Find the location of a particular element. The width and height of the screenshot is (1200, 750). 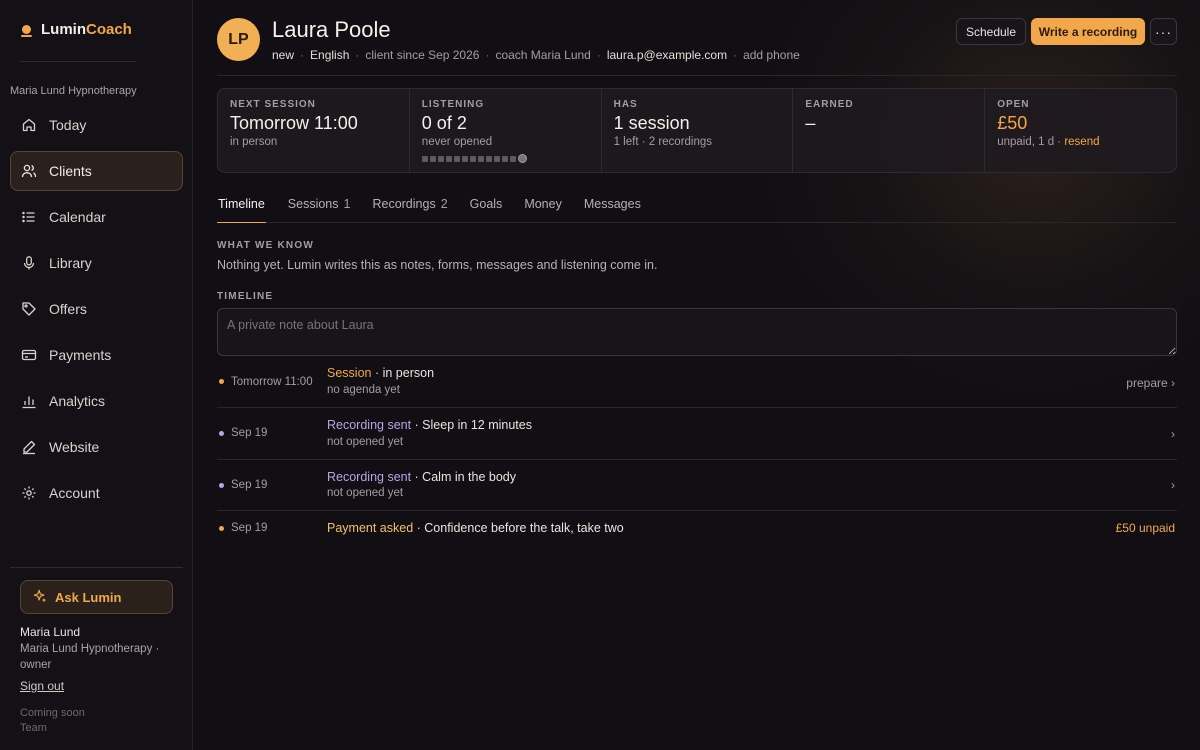

sidebar-item-website: Website is located at coordinates (96, 447).